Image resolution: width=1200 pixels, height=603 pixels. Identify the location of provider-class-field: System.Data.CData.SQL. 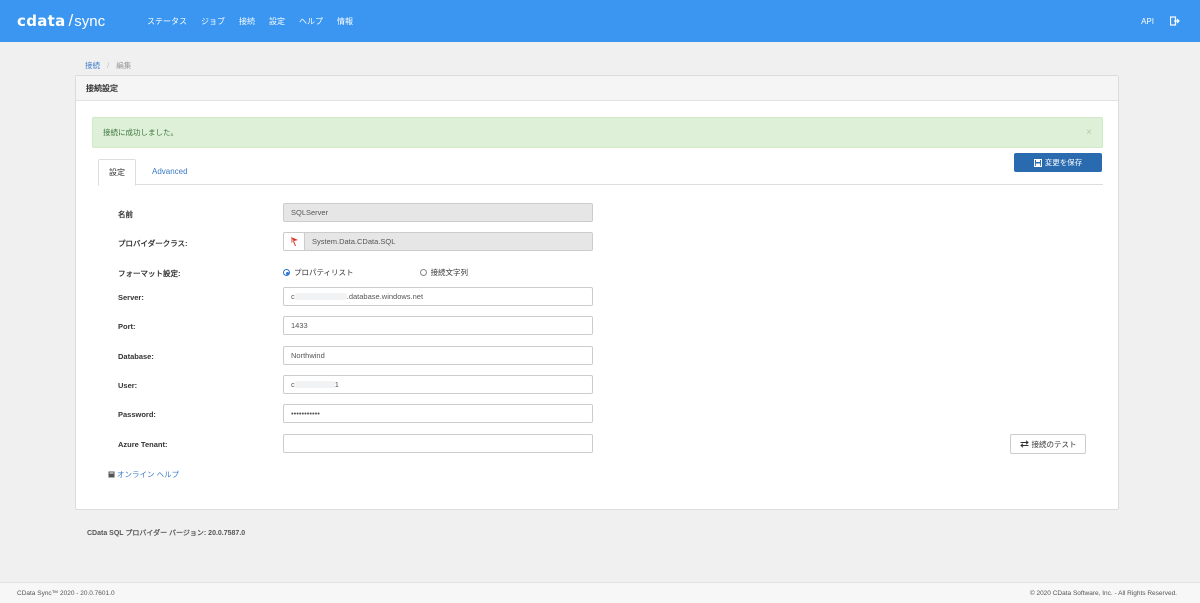
(448, 241).